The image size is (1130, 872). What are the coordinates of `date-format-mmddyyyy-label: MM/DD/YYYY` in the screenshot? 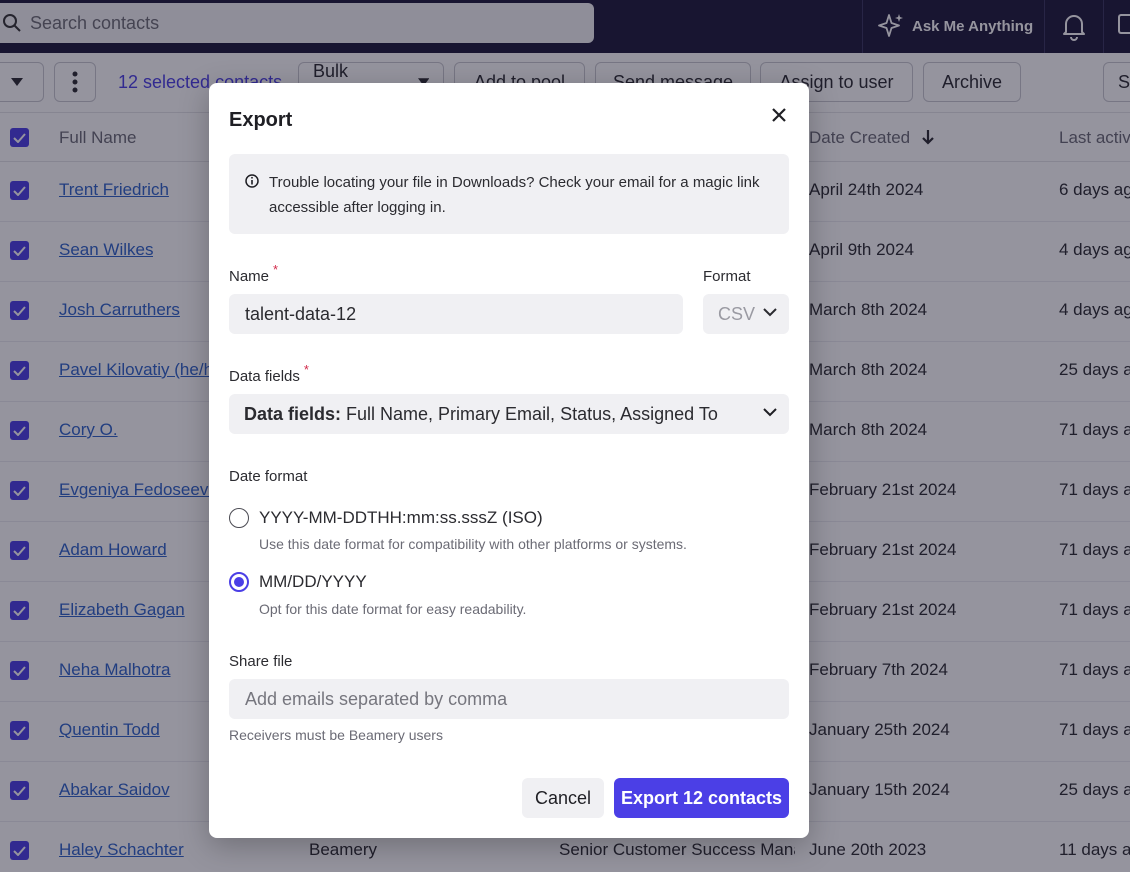 It's located at (313, 582).